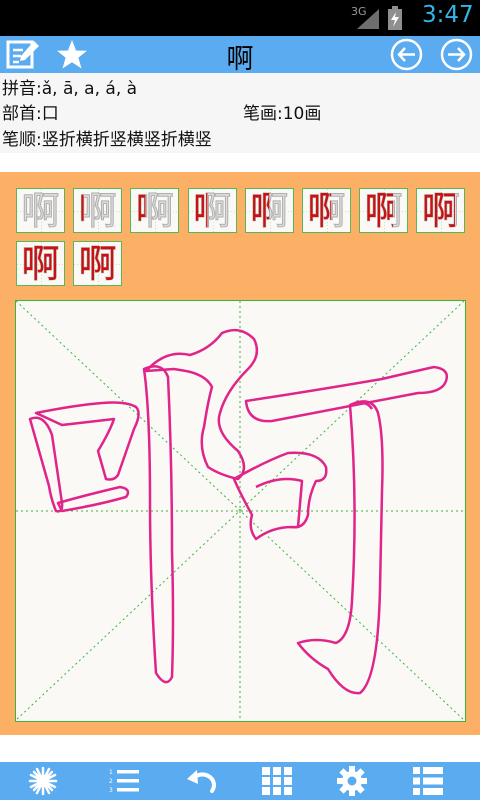 The height and width of the screenshot is (800, 480). What do you see at coordinates (240, 55) in the screenshot?
I see `title-bar: 啊` at bounding box center [240, 55].